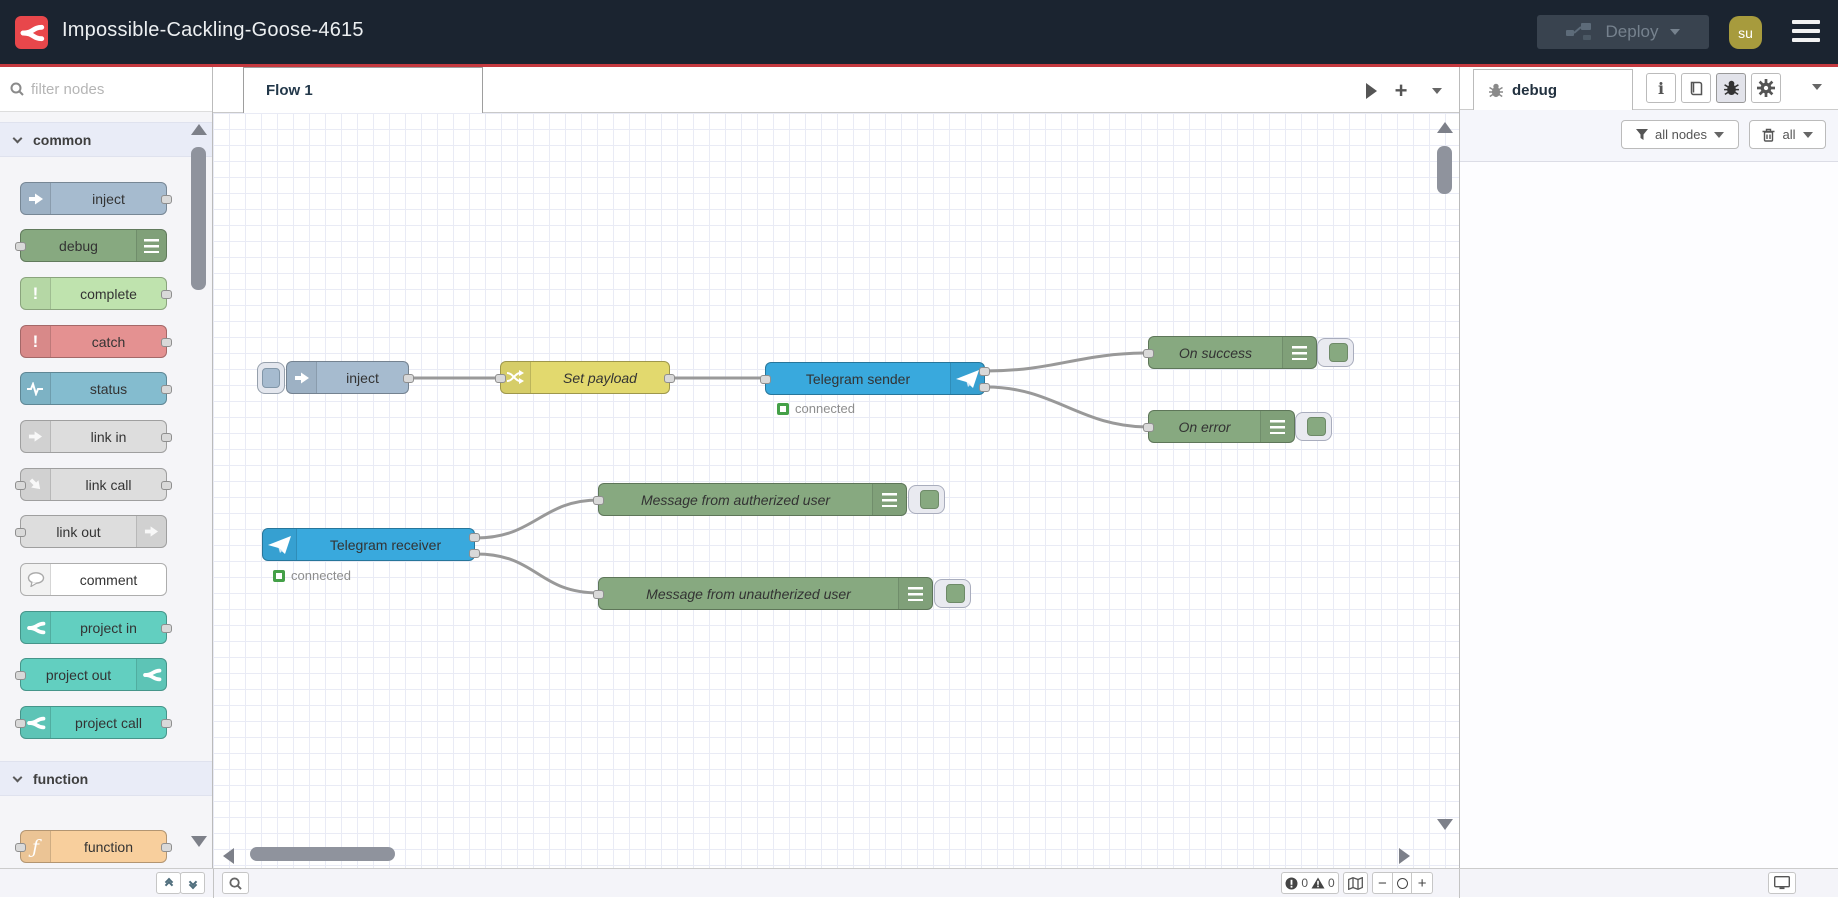 The image size is (1838, 898). What do you see at coordinates (1318, 883) in the screenshot?
I see `warning-triangle-icon` at bounding box center [1318, 883].